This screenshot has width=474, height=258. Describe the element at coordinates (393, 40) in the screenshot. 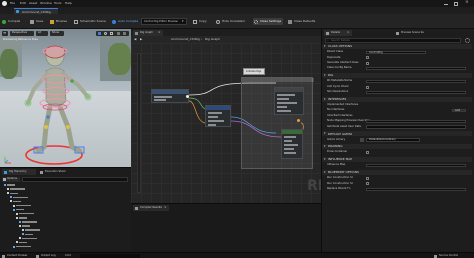

I see `details-search-input: ⌕ Search Details` at that location.